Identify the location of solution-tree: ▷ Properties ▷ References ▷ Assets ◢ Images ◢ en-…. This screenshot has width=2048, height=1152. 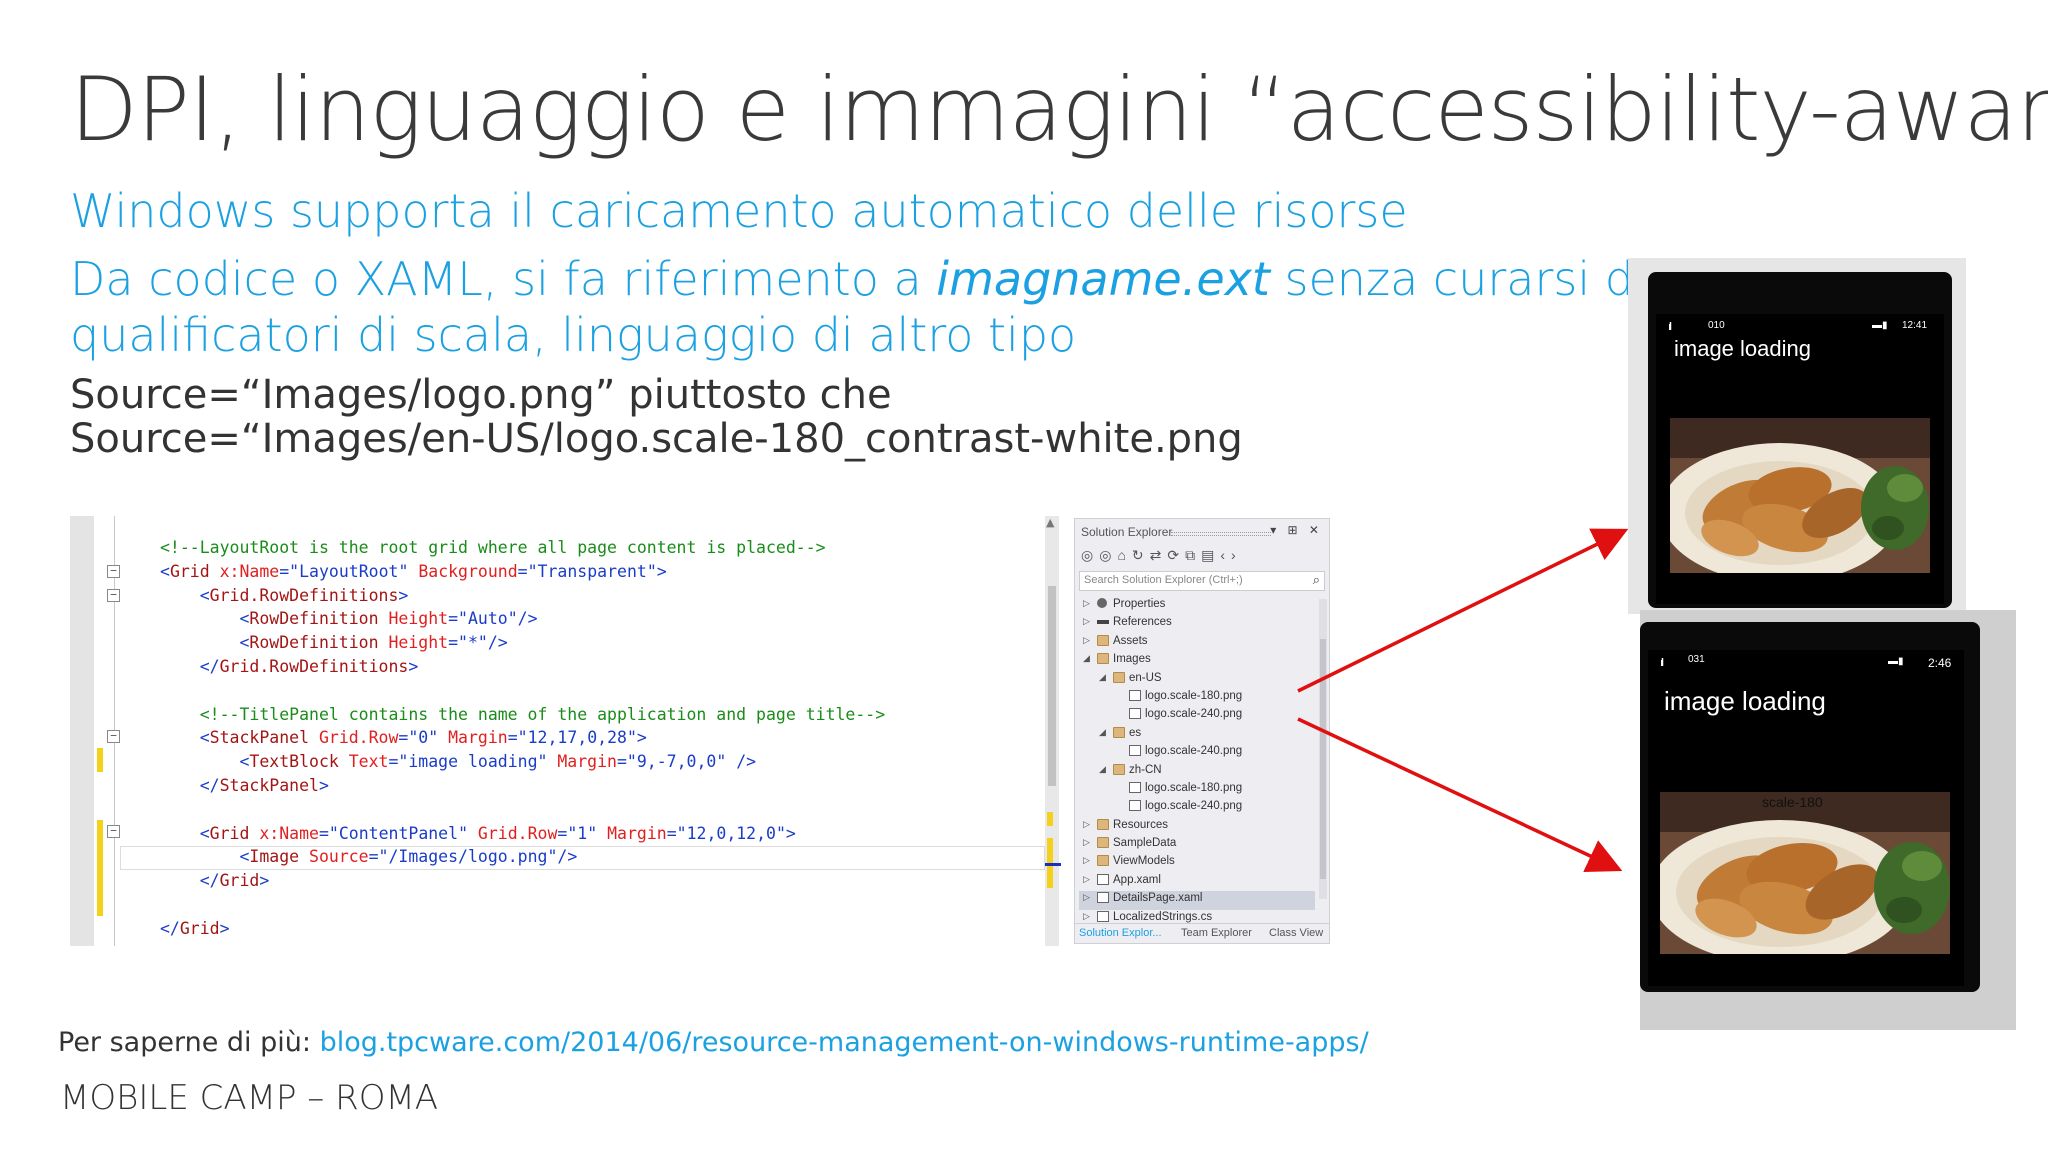
(1197, 762).